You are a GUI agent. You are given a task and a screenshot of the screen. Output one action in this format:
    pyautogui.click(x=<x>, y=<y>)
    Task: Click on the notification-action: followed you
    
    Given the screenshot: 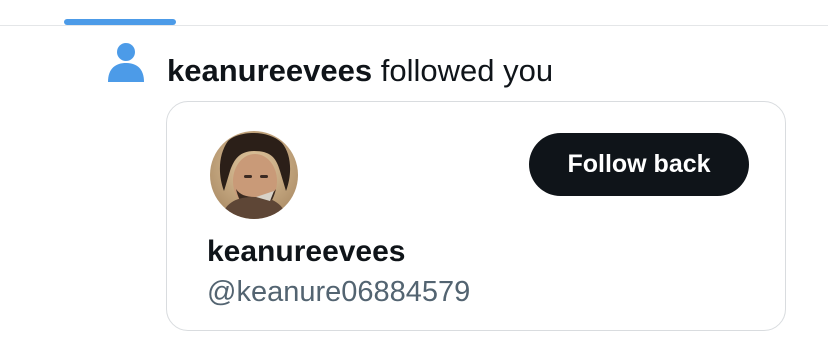 What is the action you would take?
    pyautogui.click(x=463, y=70)
    